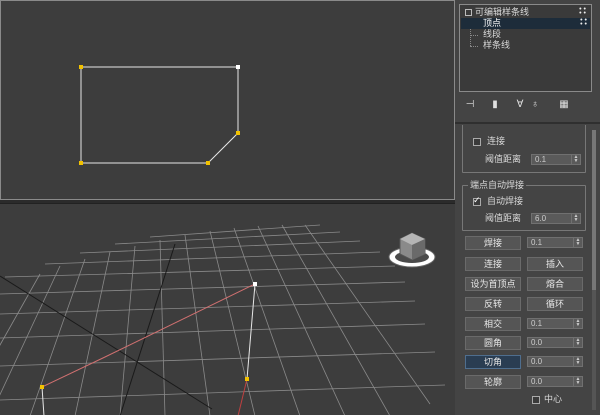 The height and width of the screenshot is (415, 600). I want to click on end-point-auto-weld-group: 端点自动焊接 自动焊接 阈值距离 6.0 ▲▼, so click(524, 205).